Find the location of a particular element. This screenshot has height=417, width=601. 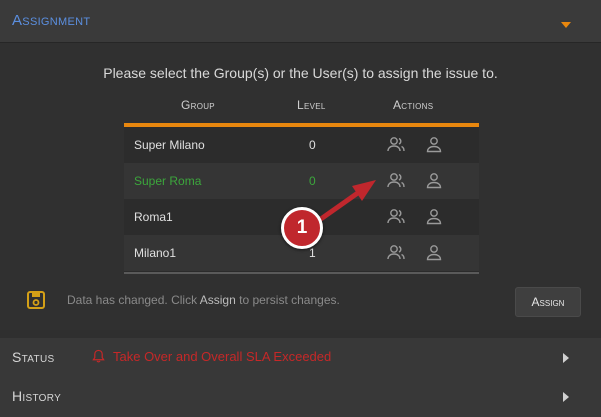

sla-text: Take Over and Overall SLA Exceeded is located at coordinates (222, 356).